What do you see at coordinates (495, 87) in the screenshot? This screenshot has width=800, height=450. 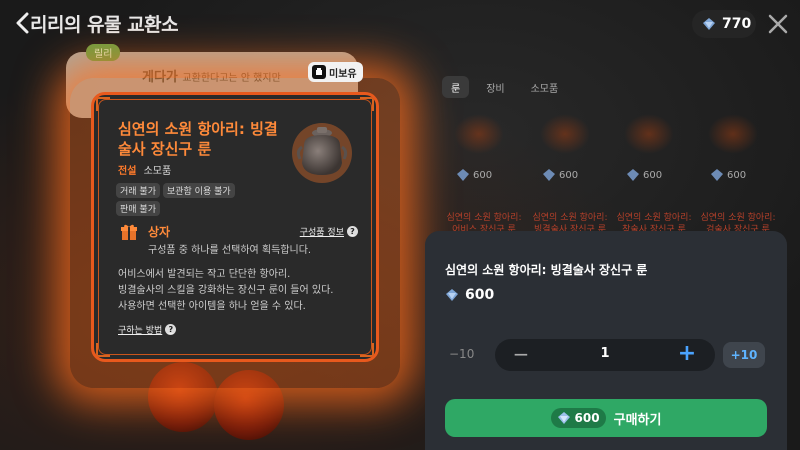 I see `tab-equipment: 장비` at bounding box center [495, 87].